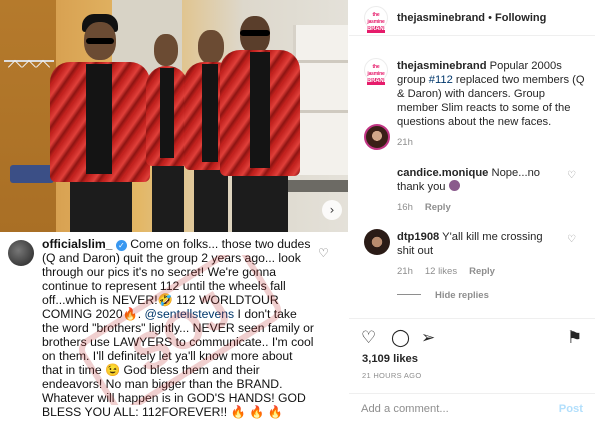  Describe the element at coordinates (520, 18) in the screenshot. I see `following-button: Following` at that location.